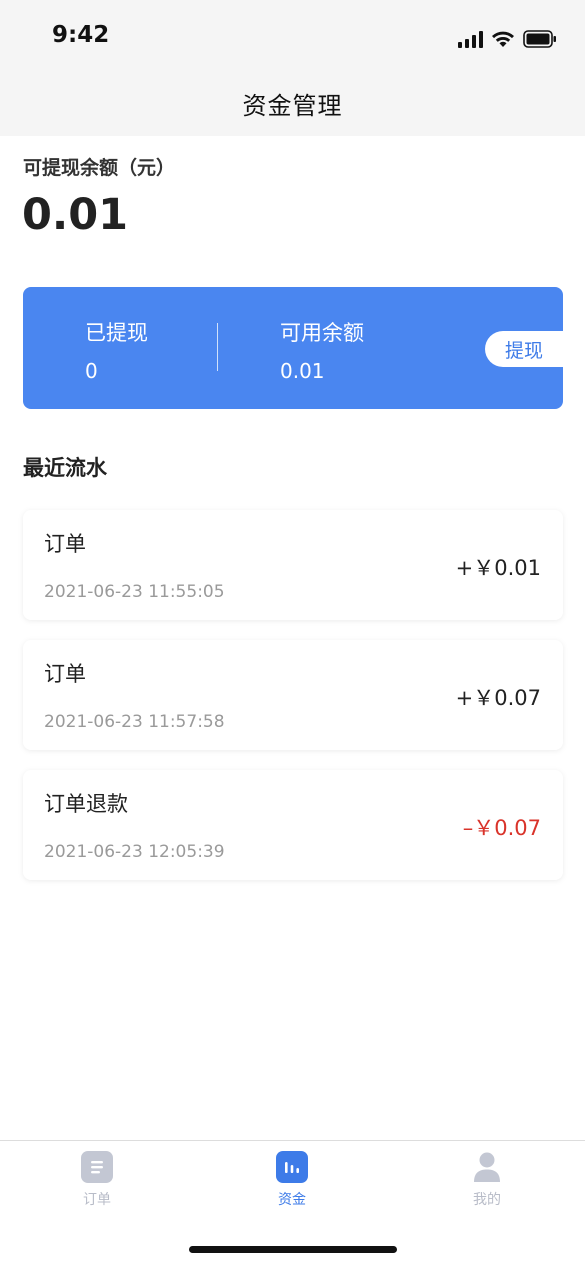  What do you see at coordinates (322, 350) in the screenshot?
I see `available-summary: 可用余额 0.01` at bounding box center [322, 350].